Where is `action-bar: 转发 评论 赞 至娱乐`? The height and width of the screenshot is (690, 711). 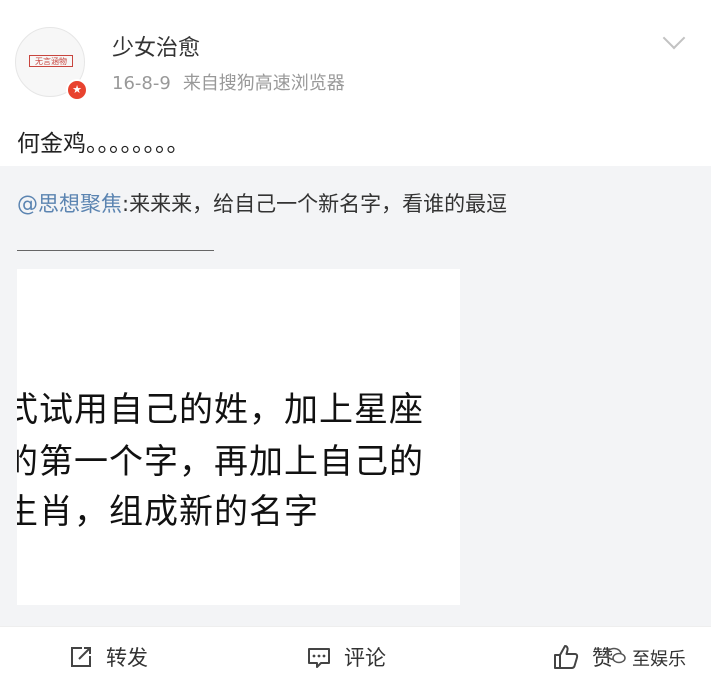
action-bar: 转发 评论 赞 至娱乐 is located at coordinates (355, 658).